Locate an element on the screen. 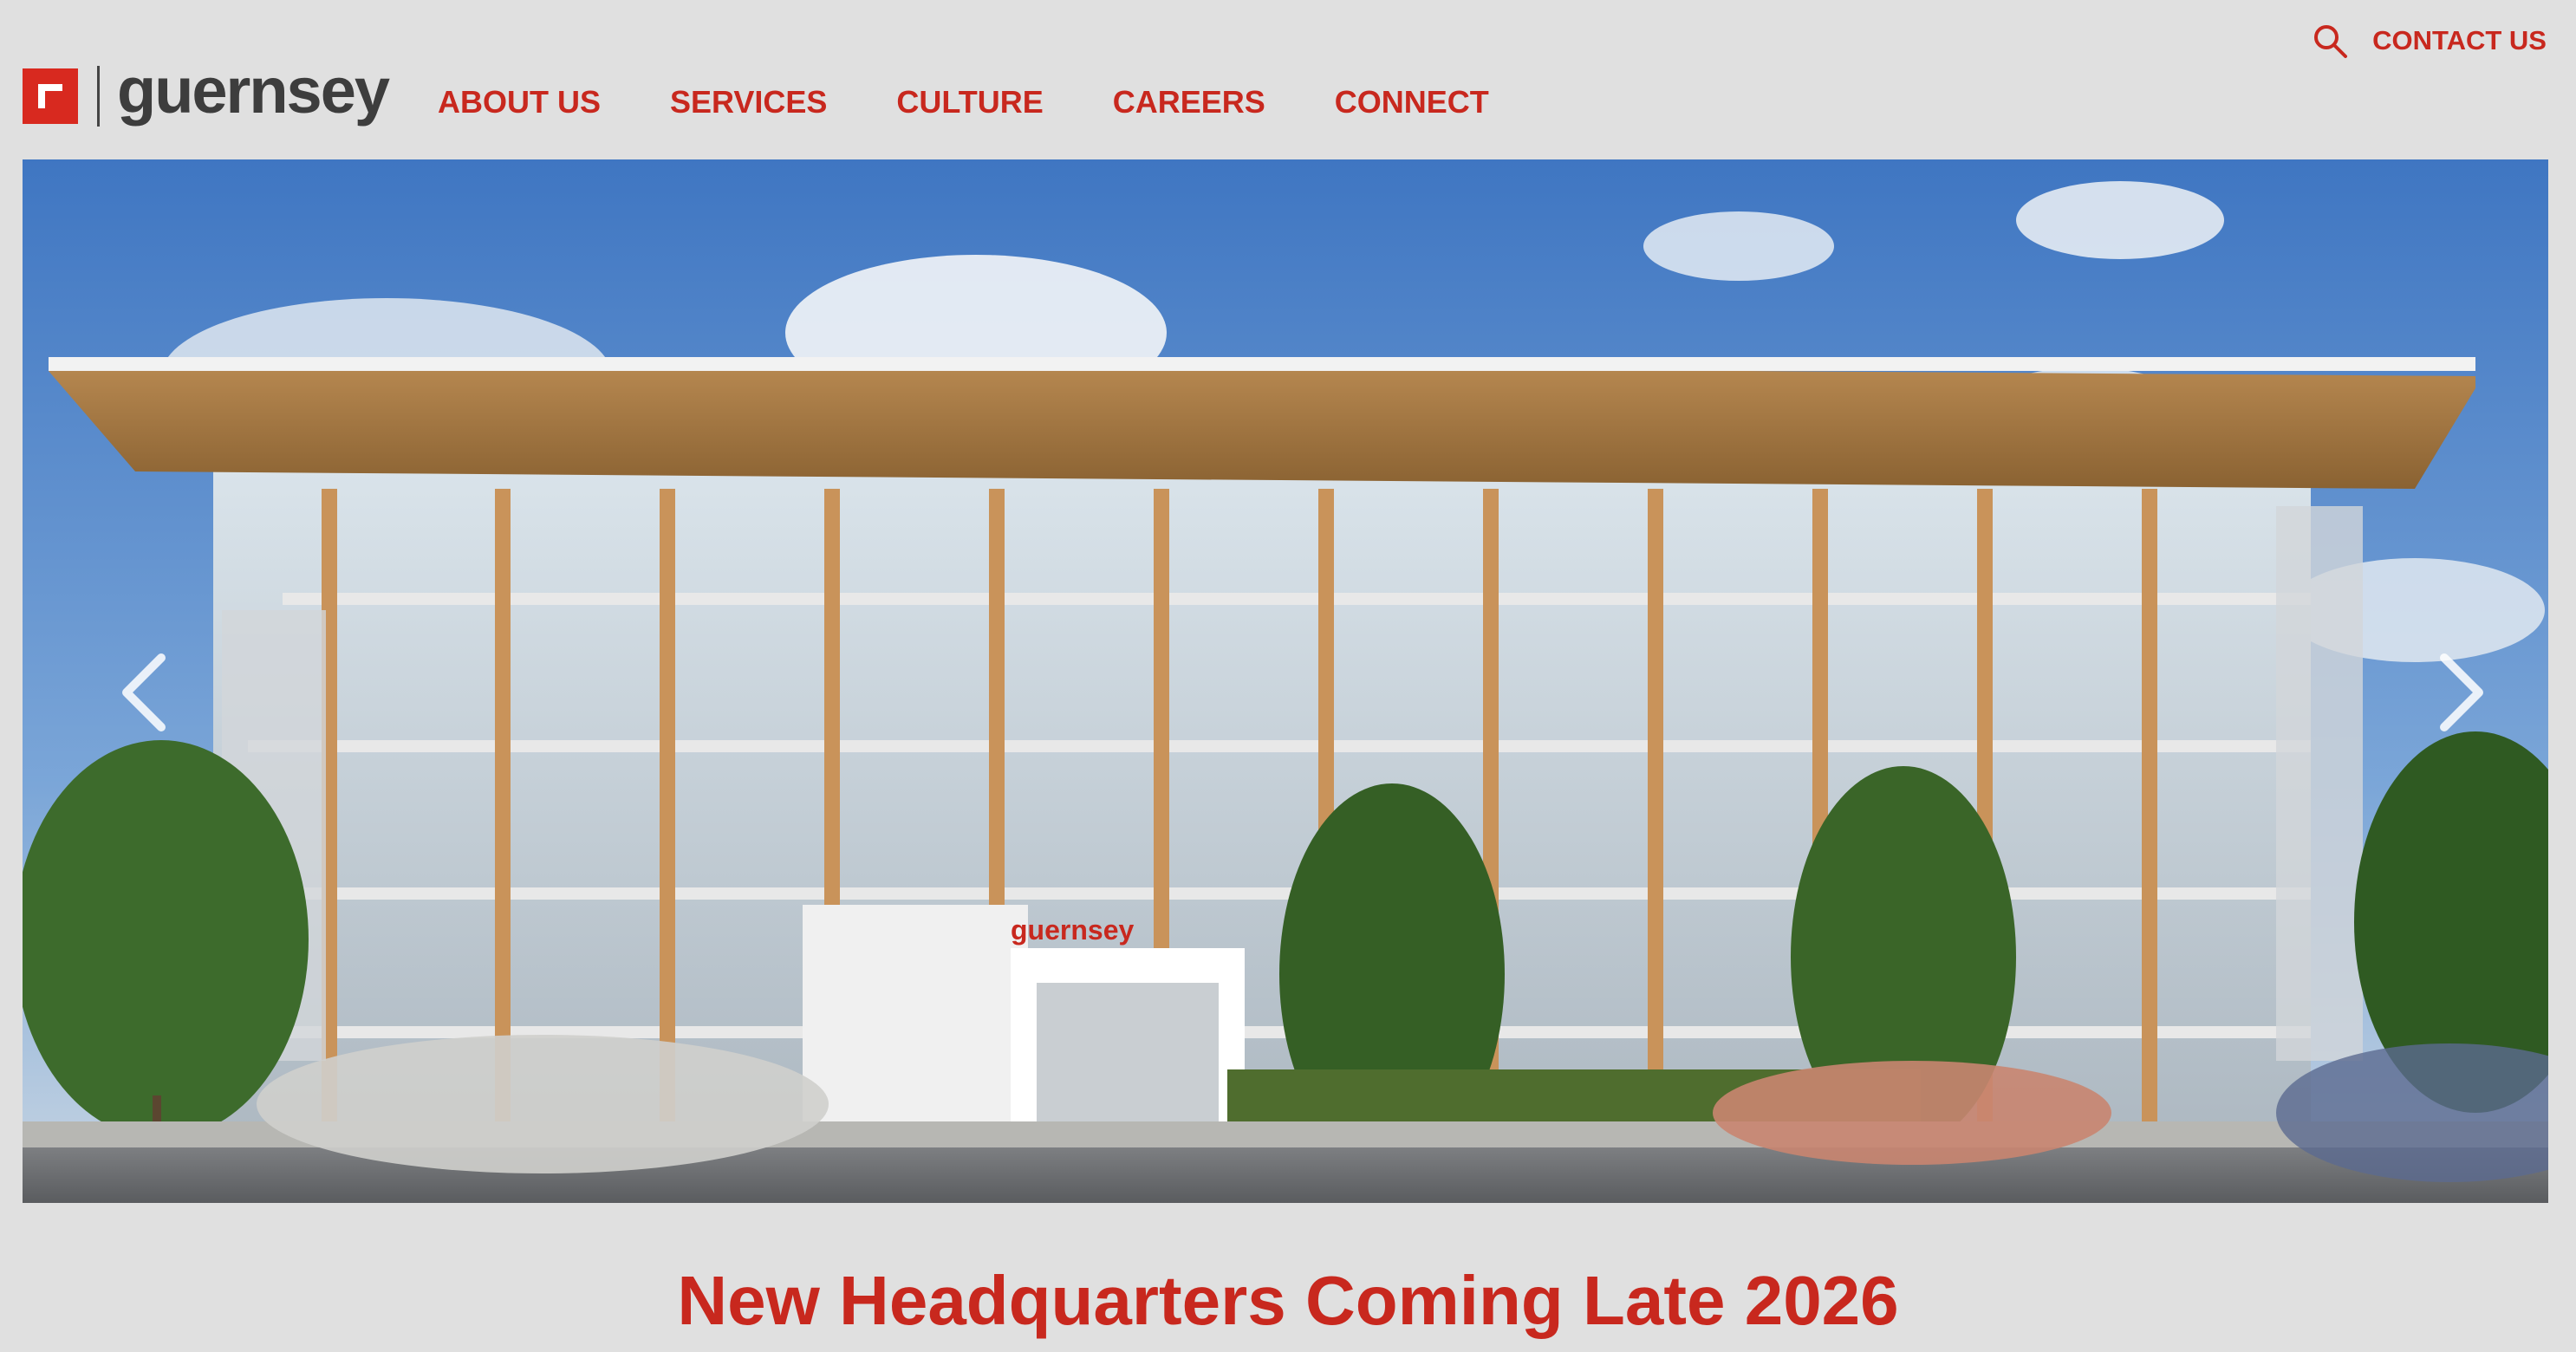 Image resolution: width=2576 pixels, height=1352 pixels. brand-logo: guernsey is located at coordinates (206, 93).